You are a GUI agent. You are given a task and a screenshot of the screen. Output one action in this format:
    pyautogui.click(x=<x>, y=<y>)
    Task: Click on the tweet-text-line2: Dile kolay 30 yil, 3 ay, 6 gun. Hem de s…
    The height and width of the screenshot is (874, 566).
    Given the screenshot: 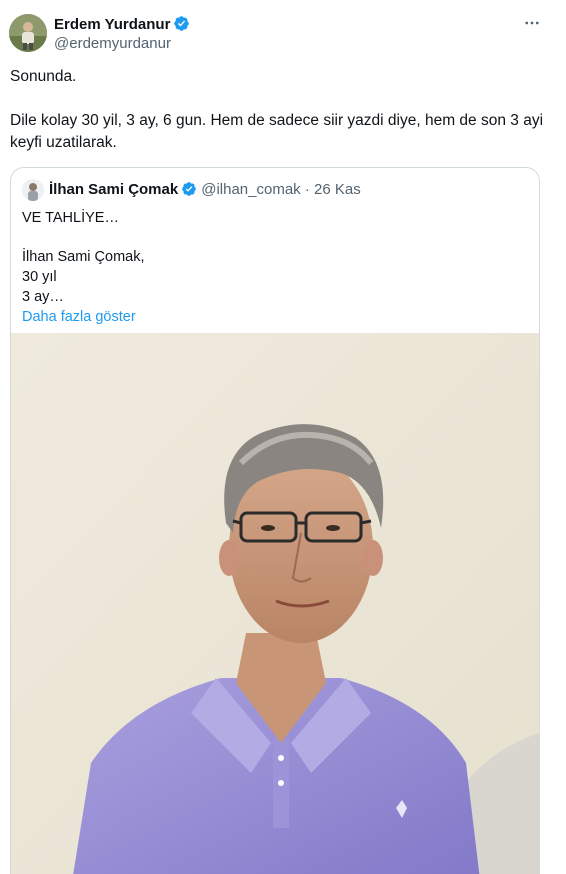 What is the action you would take?
    pyautogui.click(x=277, y=131)
    